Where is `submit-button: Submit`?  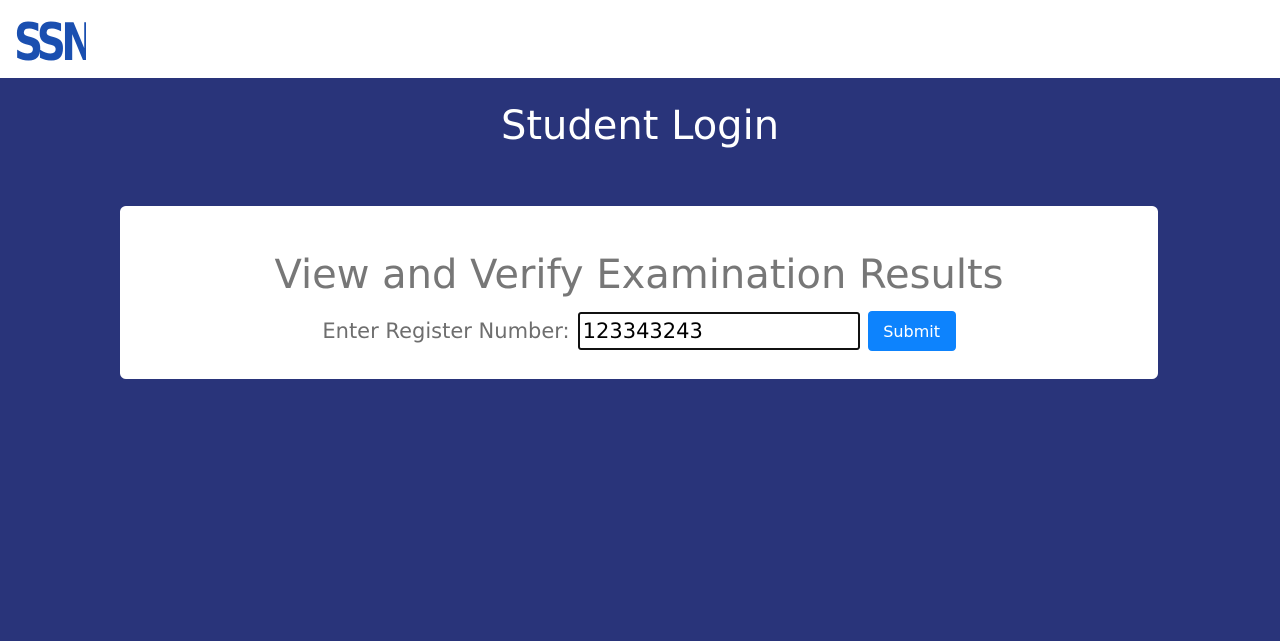 submit-button: Submit is located at coordinates (911, 331).